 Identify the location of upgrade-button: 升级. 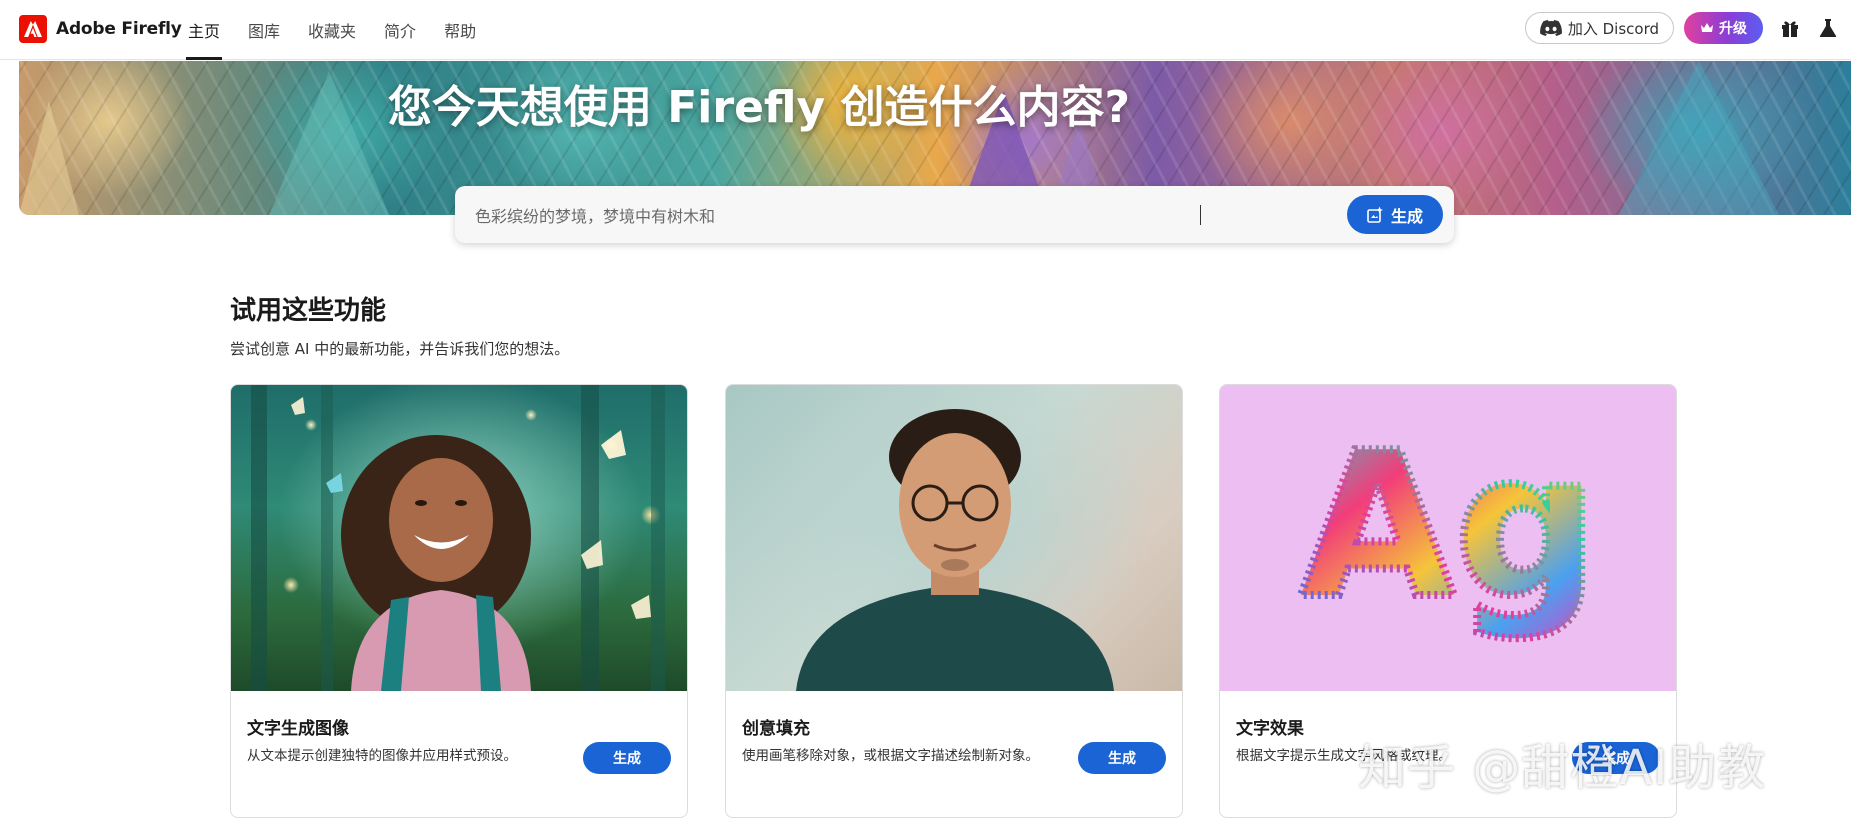
(1723, 28).